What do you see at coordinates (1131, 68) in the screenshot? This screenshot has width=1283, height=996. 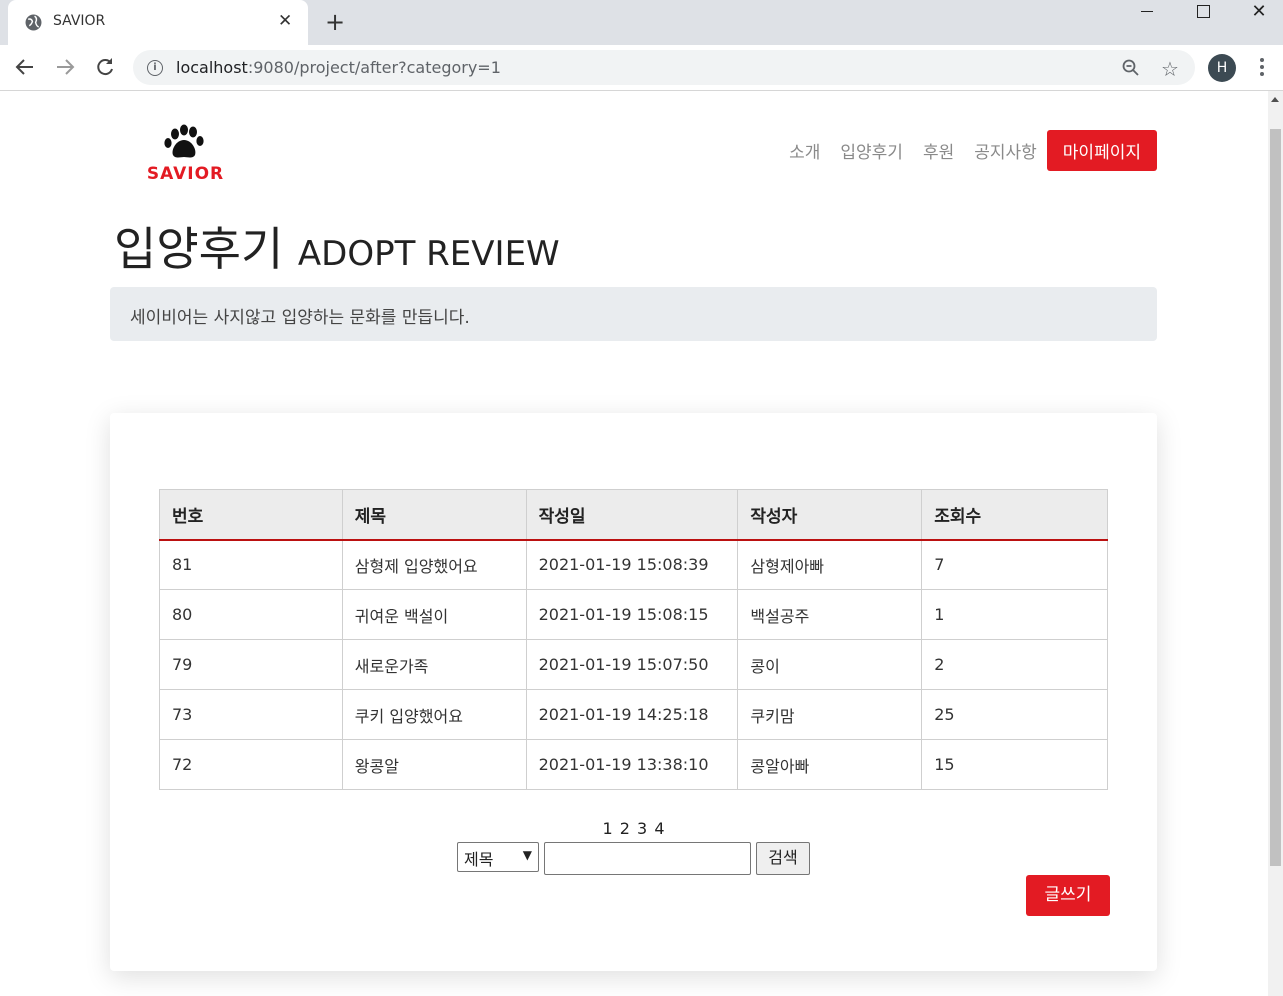 I see `zoom-icon` at bounding box center [1131, 68].